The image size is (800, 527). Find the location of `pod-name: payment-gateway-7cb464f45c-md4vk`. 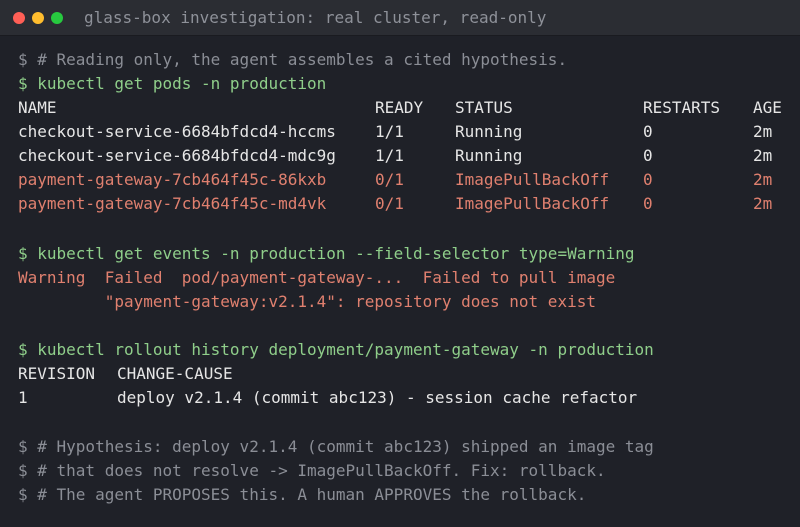

pod-name: payment-gateway-7cb464f45c-md4vk is located at coordinates (172, 203).